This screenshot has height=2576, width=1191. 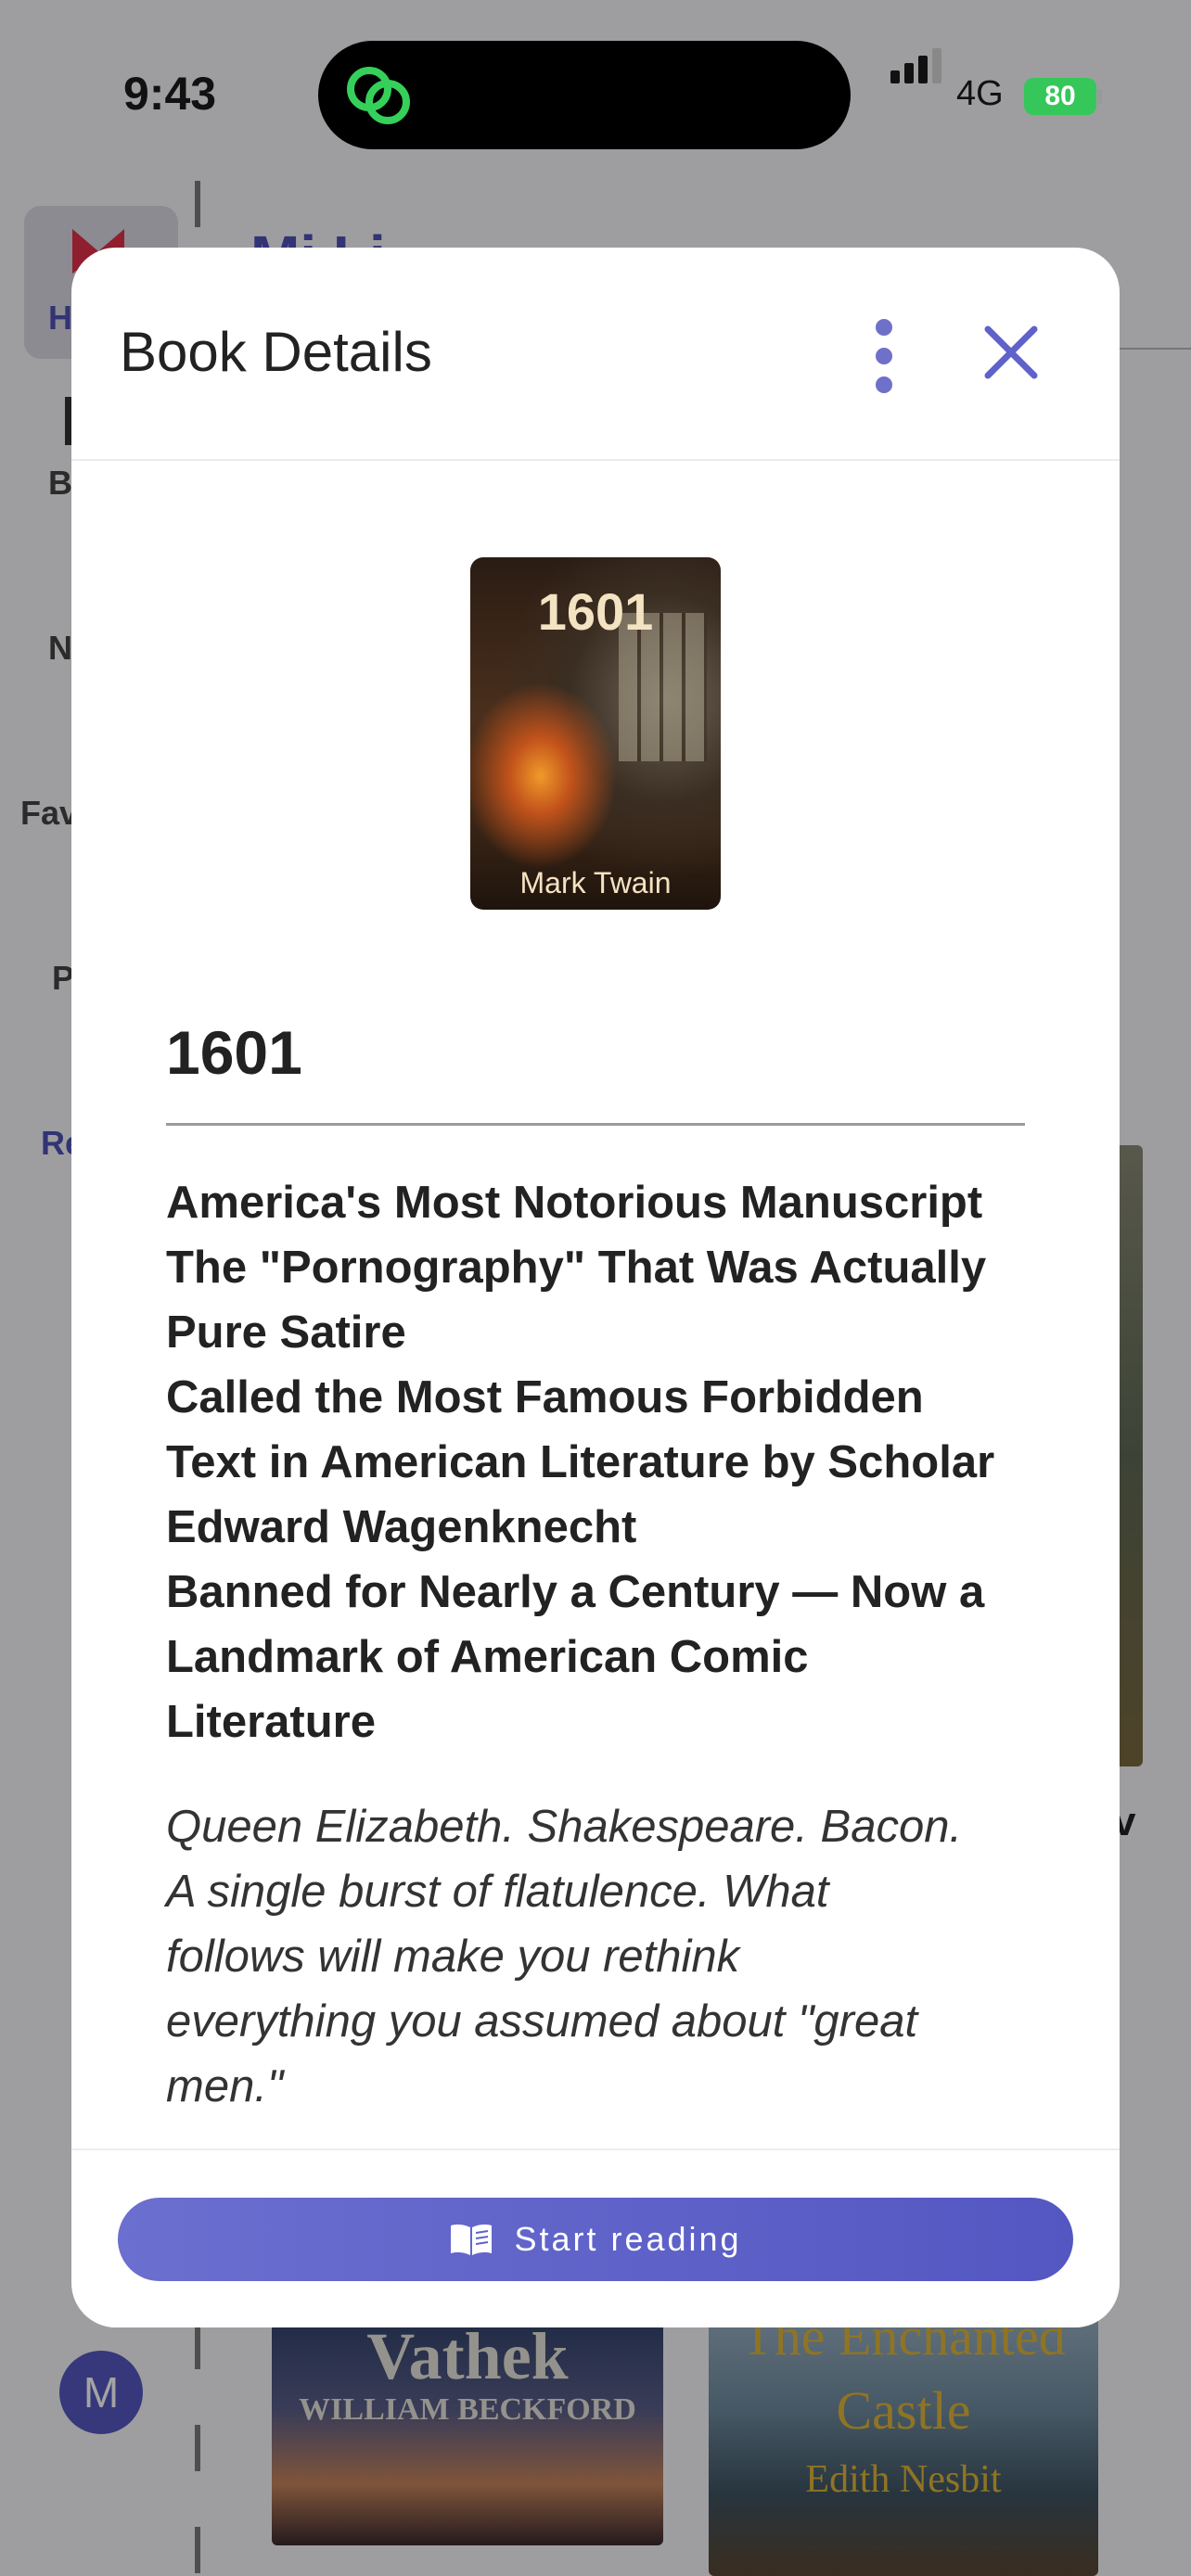 What do you see at coordinates (225, 2086) in the screenshot?
I see `blurb-line: men."` at bounding box center [225, 2086].